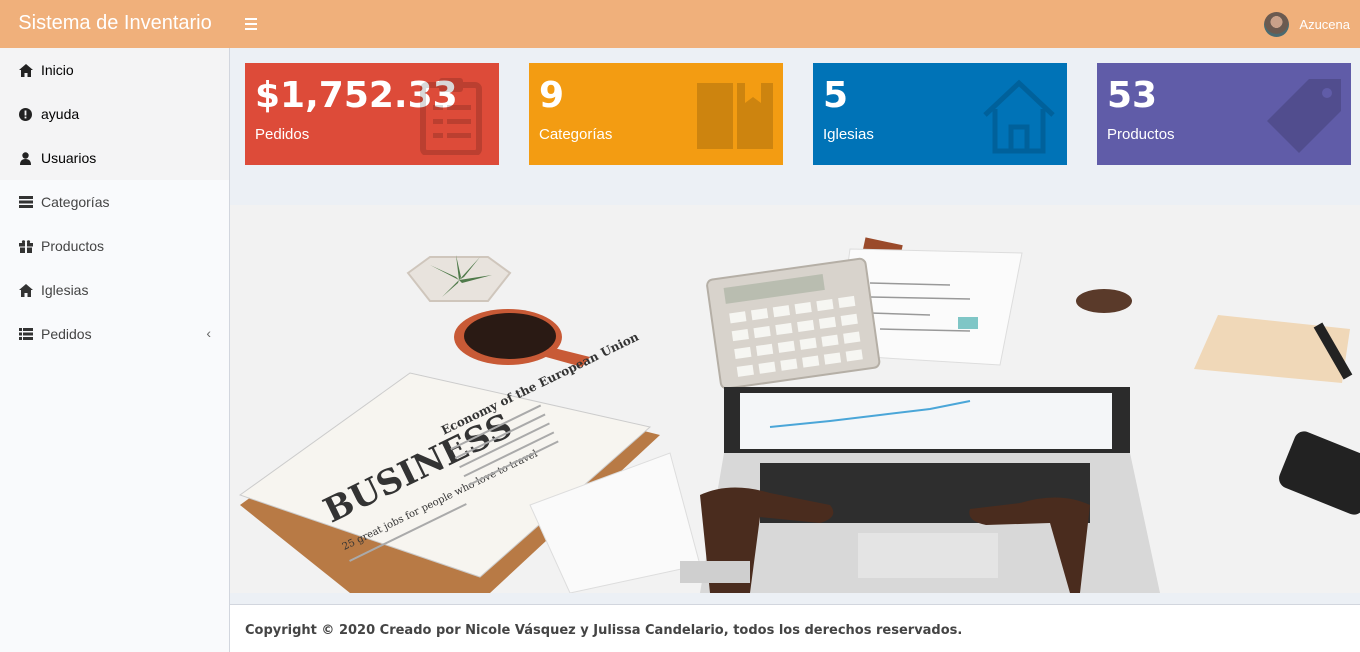  What do you see at coordinates (65, 290) in the screenshot?
I see `sidebar-item-label: Iglesias` at bounding box center [65, 290].